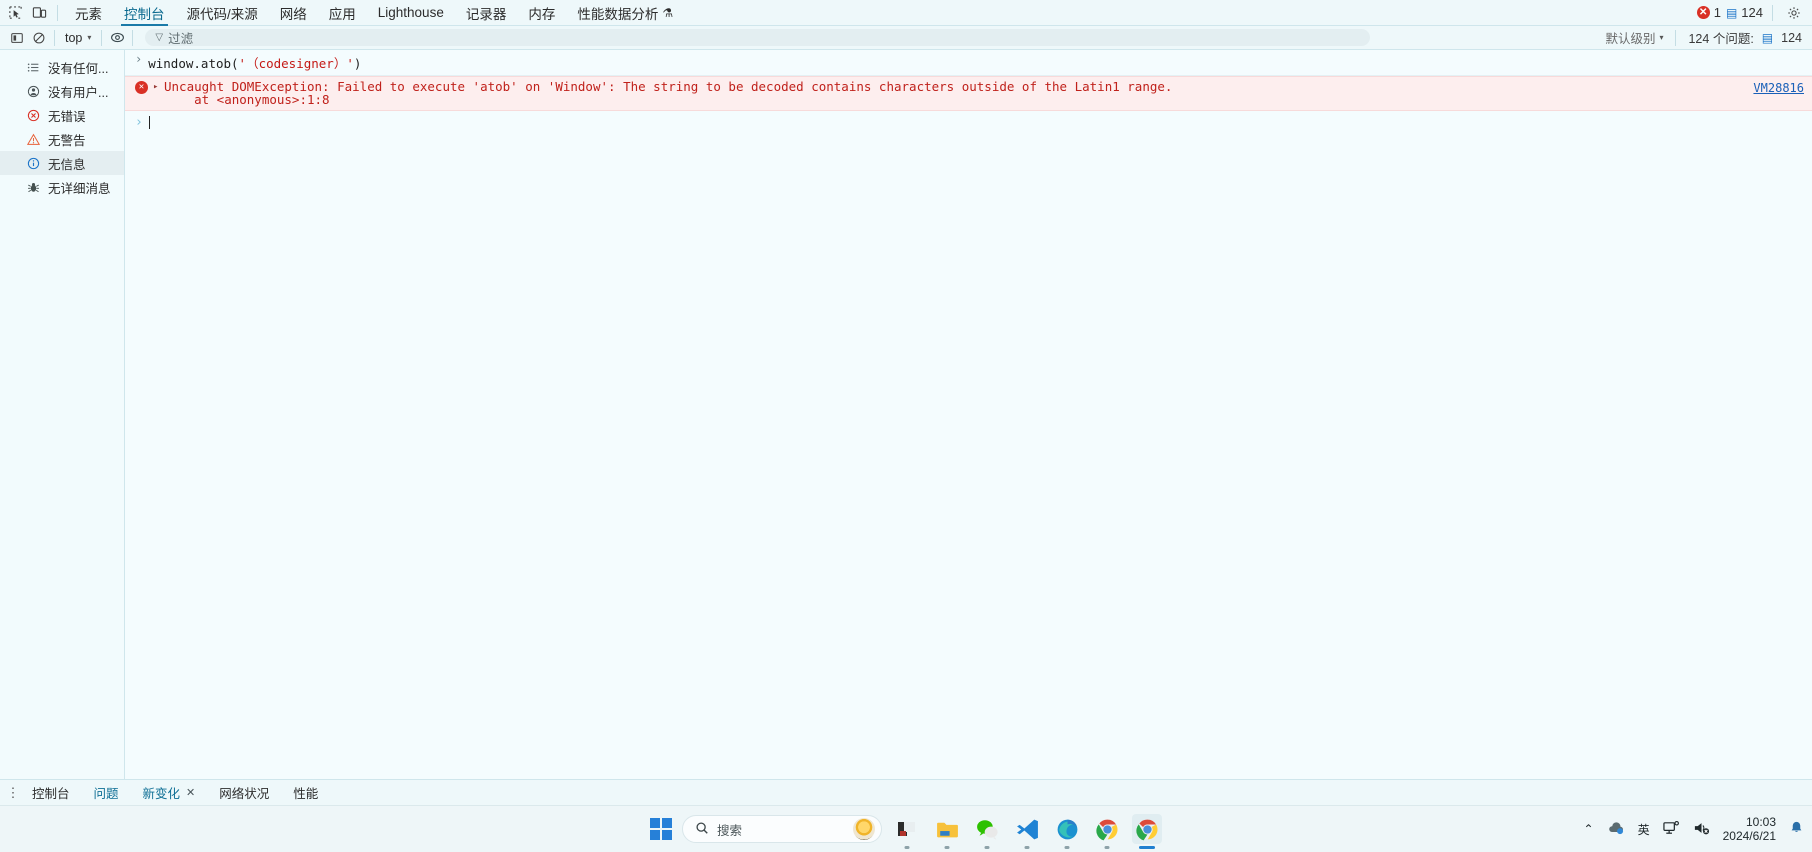 The width and height of the screenshot is (1812, 852). Describe the element at coordinates (156, 87) in the screenshot. I see `expand-triangle-icon: ▸` at that location.